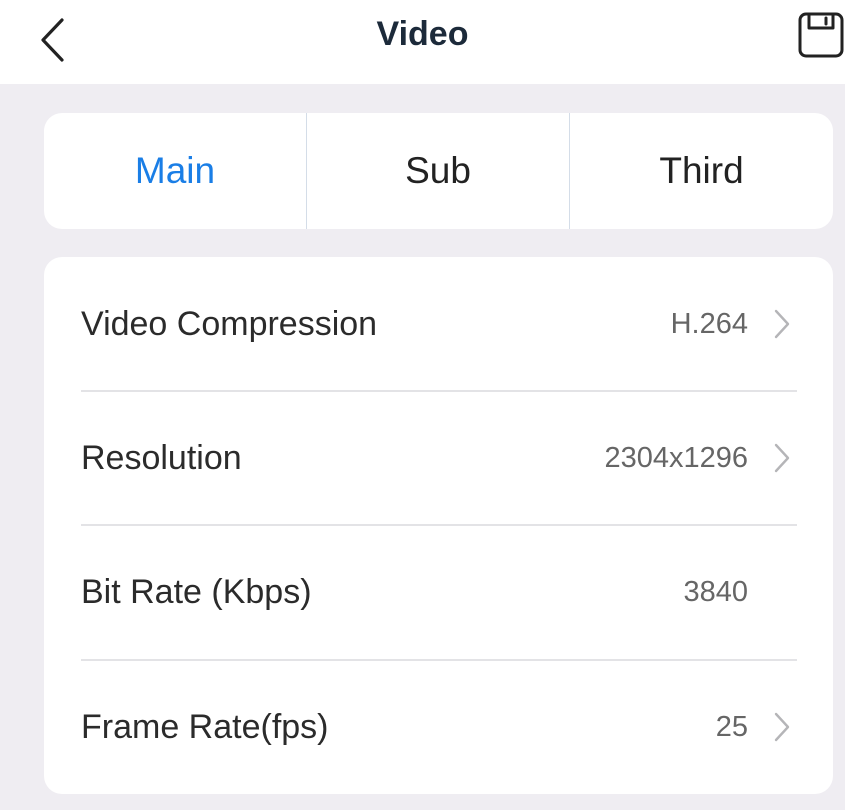 Image resolution: width=845 pixels, height=810 pixels. I want to click on setting-label: Resolution, so click(161, 458).